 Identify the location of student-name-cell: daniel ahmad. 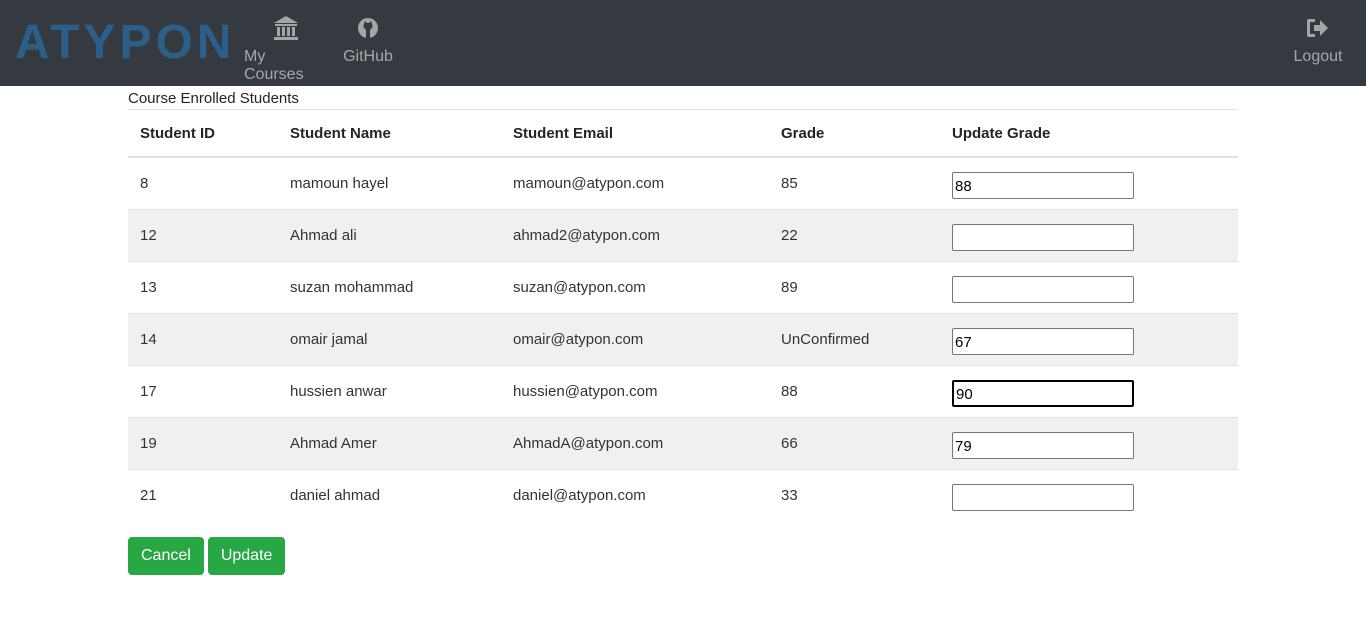
(389, 494).